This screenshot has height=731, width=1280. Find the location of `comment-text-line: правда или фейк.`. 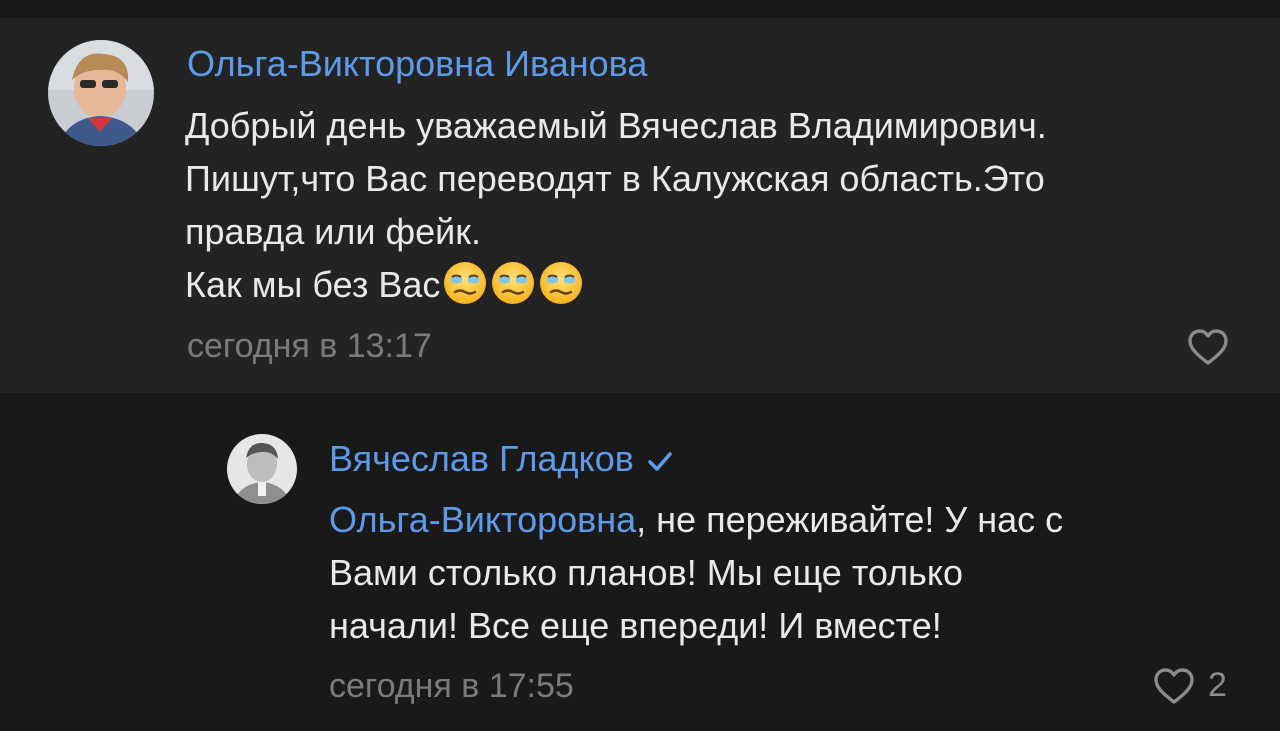

comment-text-line: правда или фейк. is located at coordinates (333, 231).